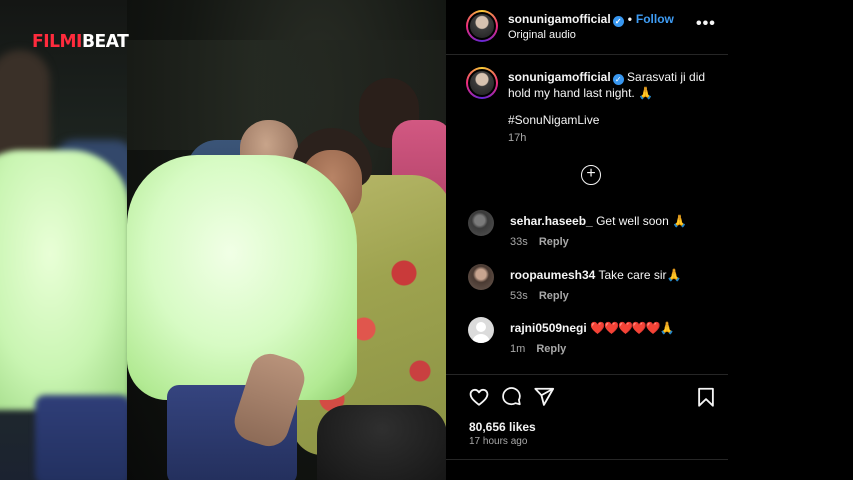 This screenshot has height=480, width=853. I want to click on comment-item: rajni0509negi ❤️❤️❤️❤️❤️🙏 1m Reply, so click(593, 337).